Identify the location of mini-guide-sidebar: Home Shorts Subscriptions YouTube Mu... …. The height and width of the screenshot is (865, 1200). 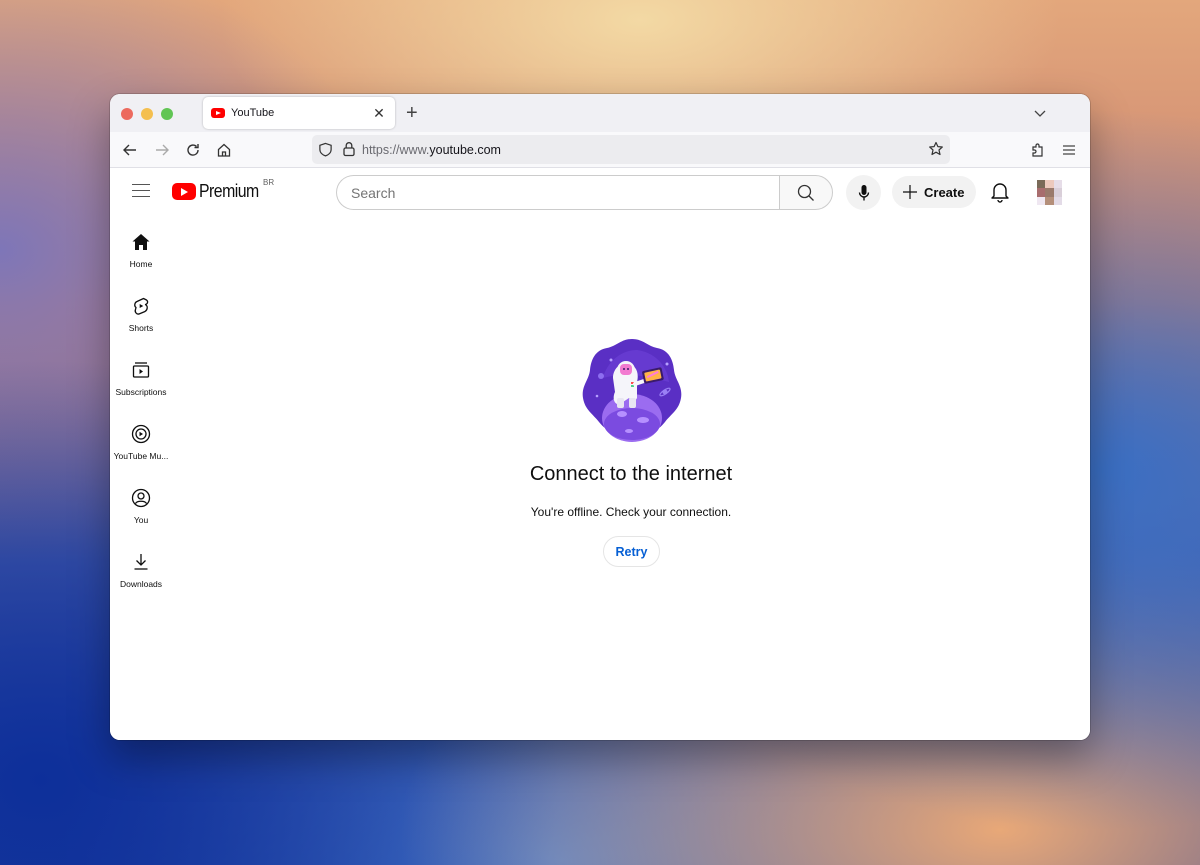
(141, 408).